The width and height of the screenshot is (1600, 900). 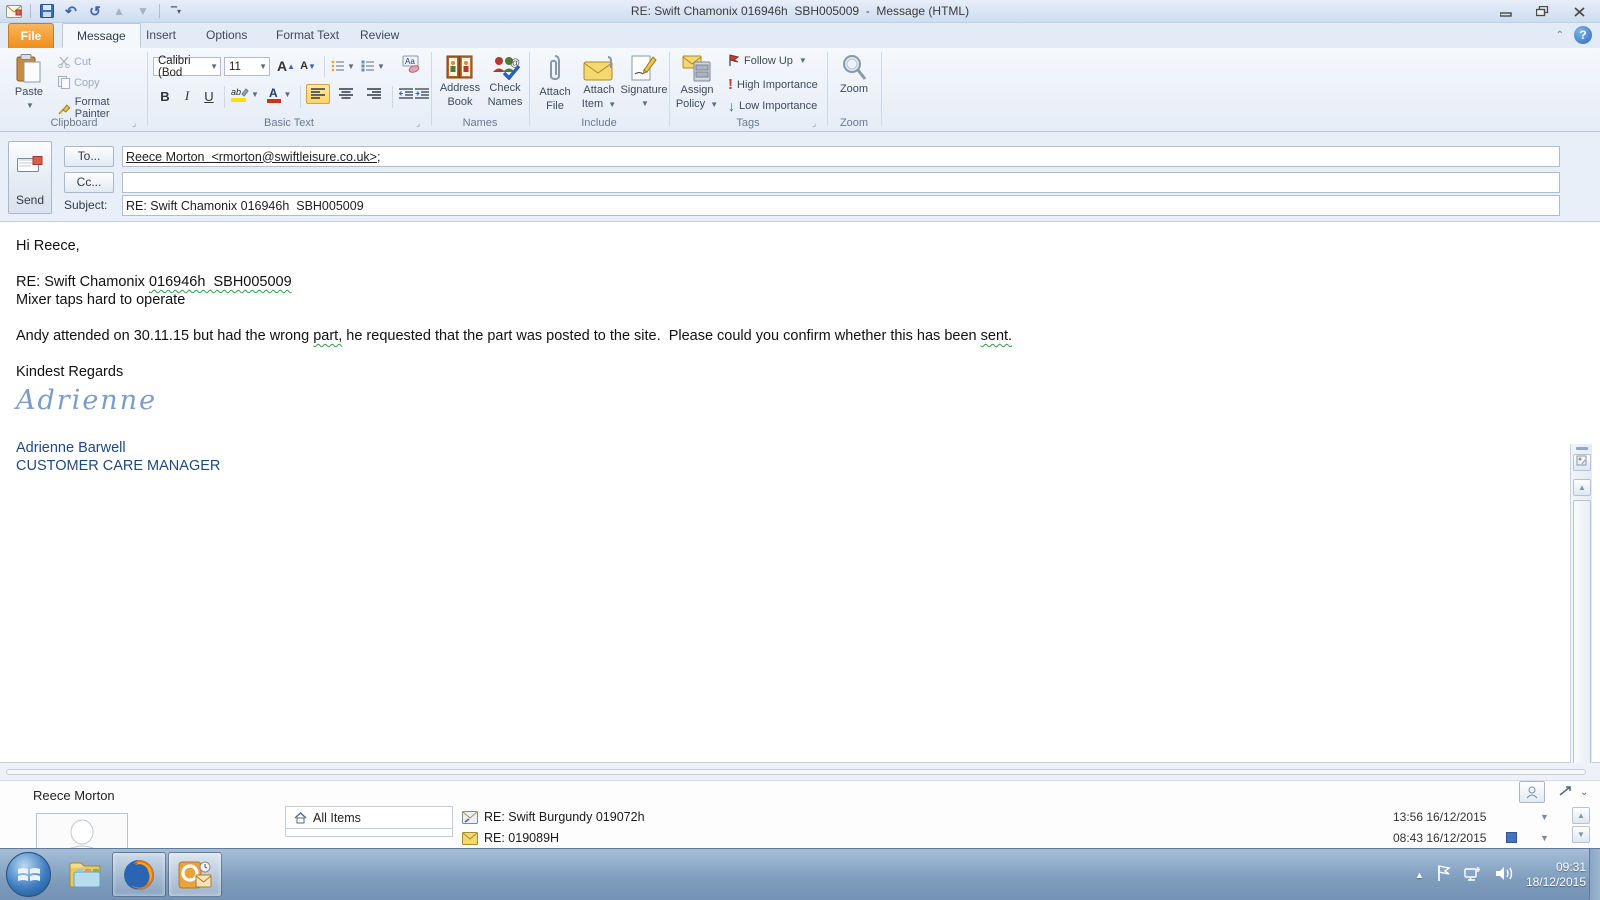 What do you see at coordinates (161, 35) in the screenshot?
I see `tab-insert: Insert` at bounding box center [161, 35].